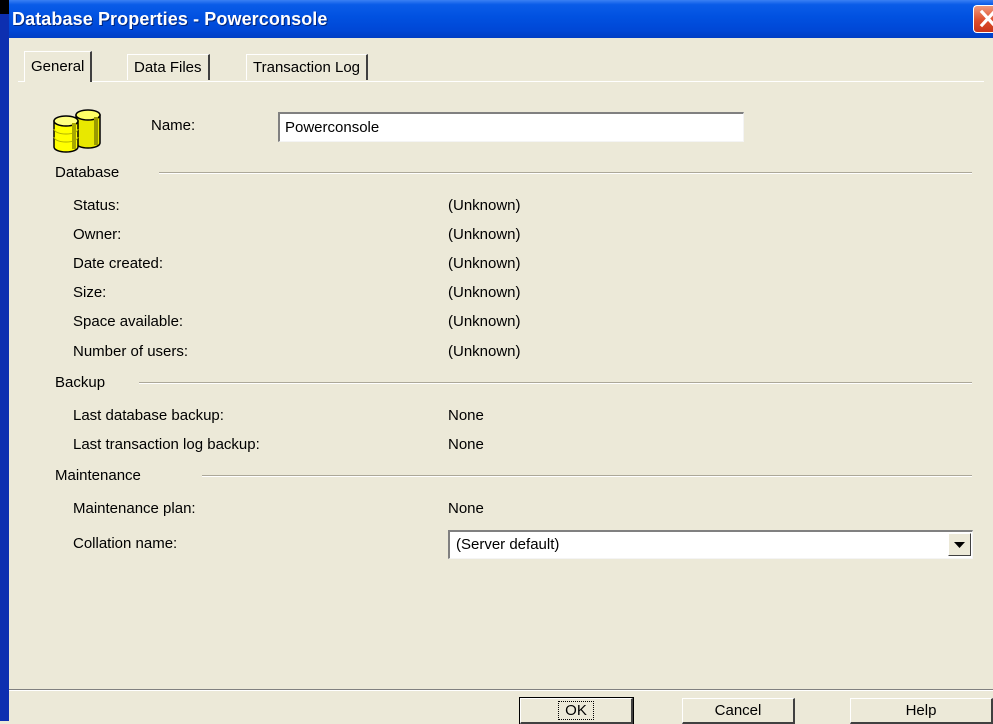 The width and height of the screenshot is (993, 724). Describe the element at coordinates (501, 19) in the screenshot. I see `title-bar: Database Properties - Powerconsole` at that location.